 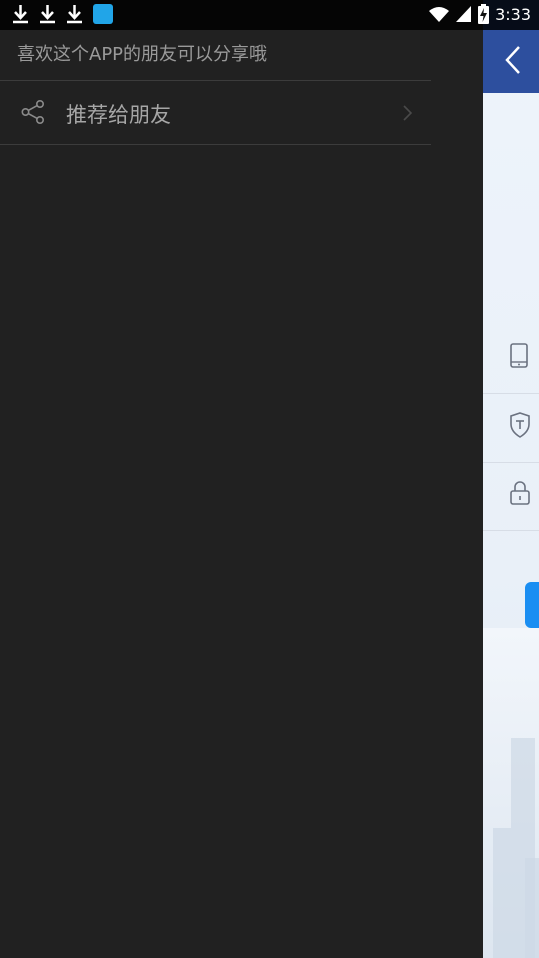 I want to click on battery-charging-icon, so click(x=484, y=14).